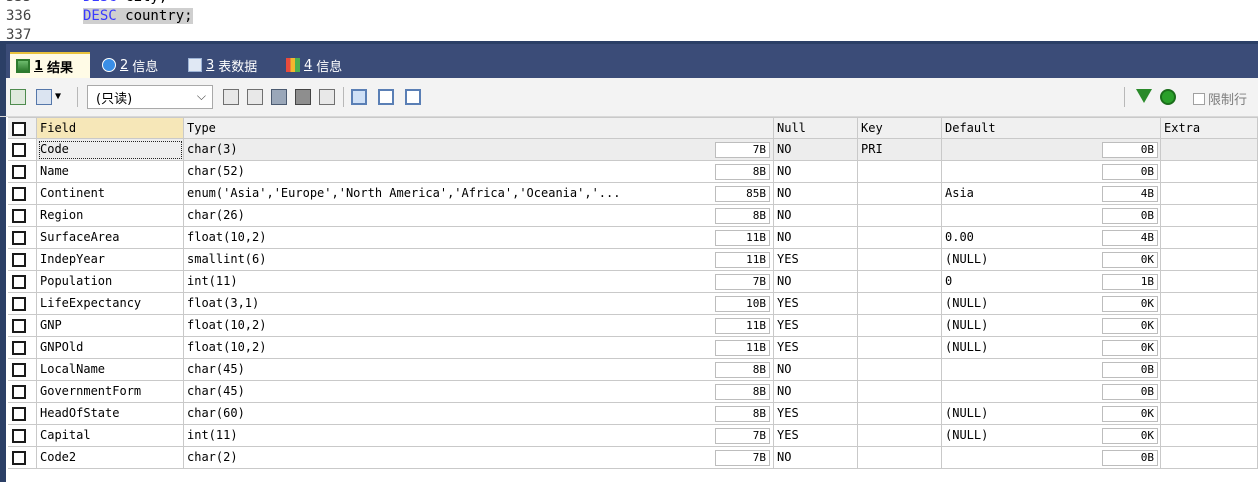  Describe the element at coordinates (900, 128) in the screenshot. I see `column-header-key: Key` at that location.